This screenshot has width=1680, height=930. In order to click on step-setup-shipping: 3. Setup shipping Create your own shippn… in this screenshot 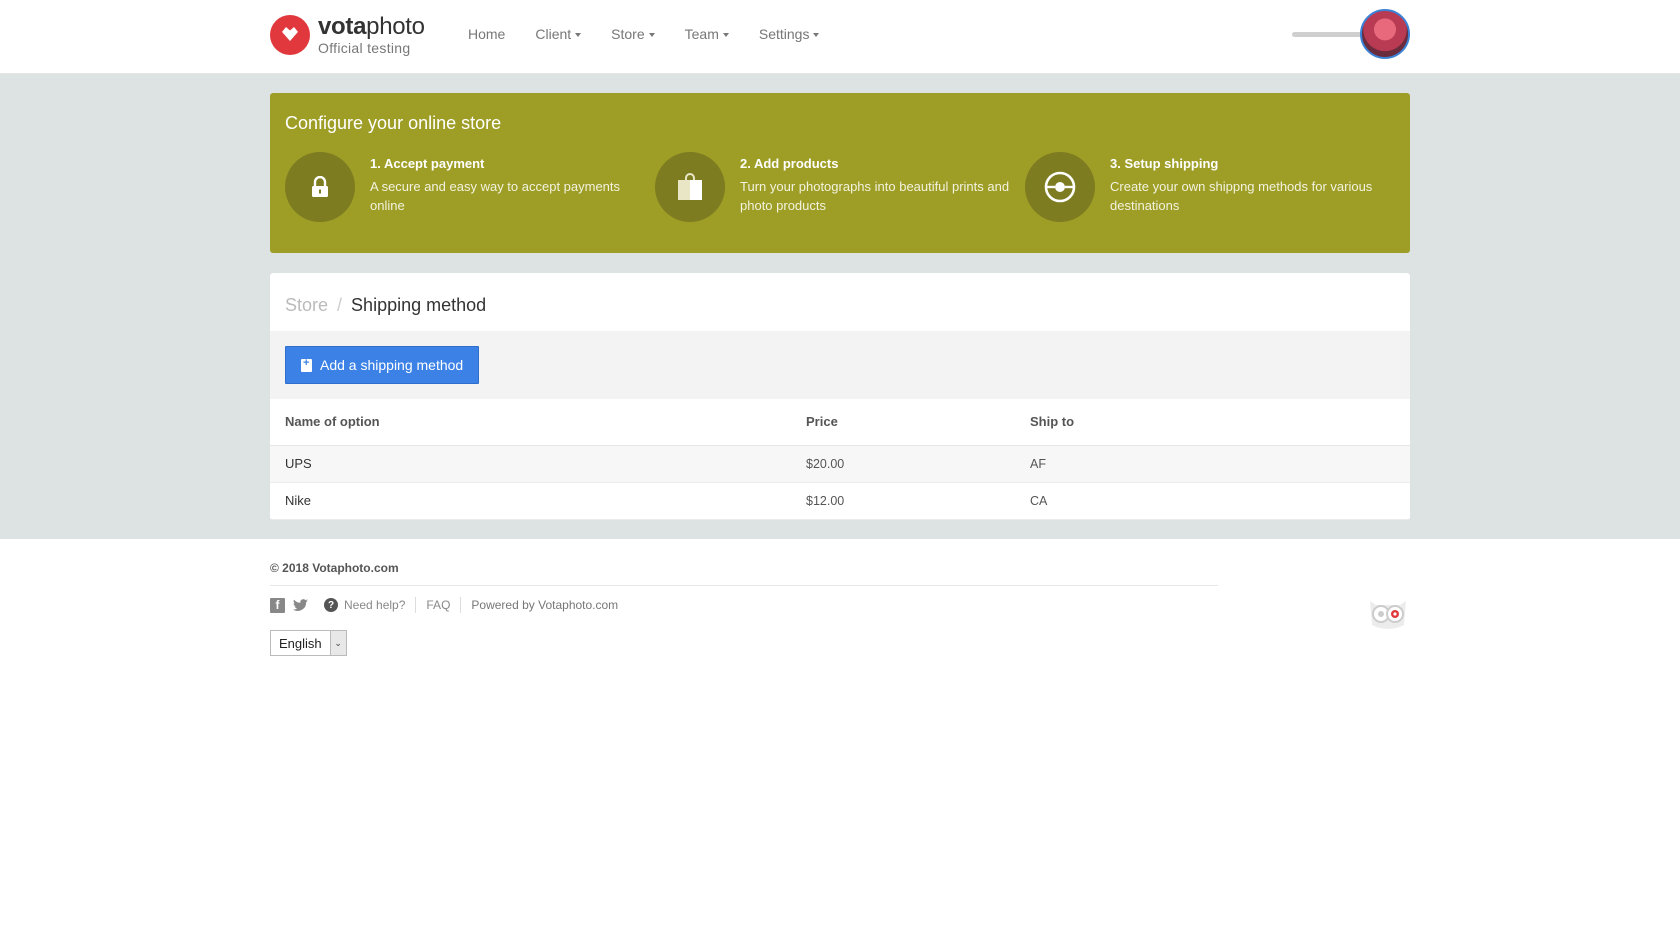, I will do `click(1210, 187)`.